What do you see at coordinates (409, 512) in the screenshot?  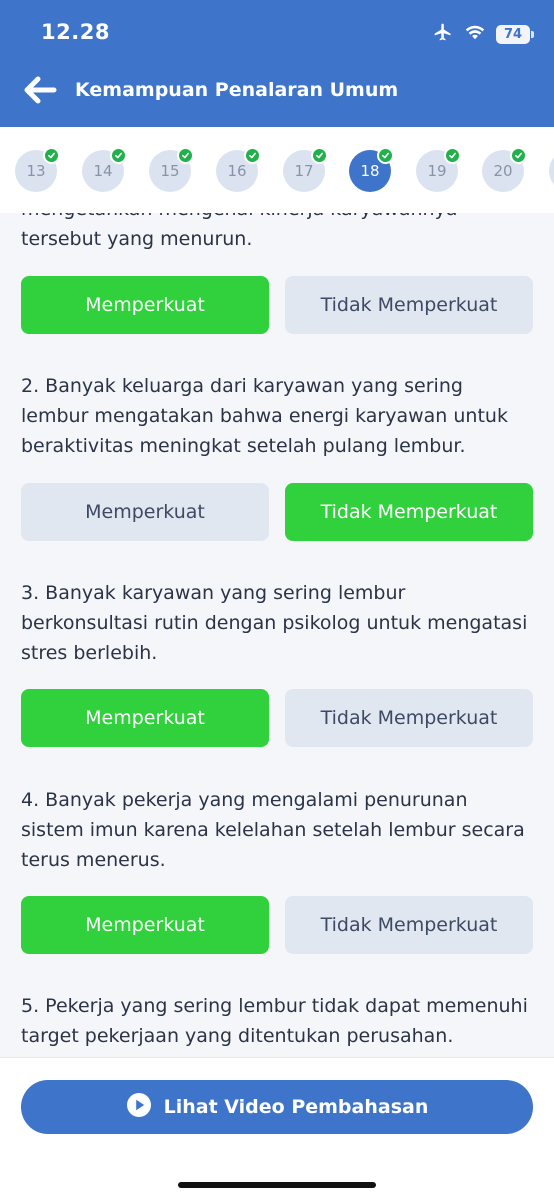 I see `question-2-tidak-memperkuat-button: Tidak Memperkuat` at bounding box center [409, 512].